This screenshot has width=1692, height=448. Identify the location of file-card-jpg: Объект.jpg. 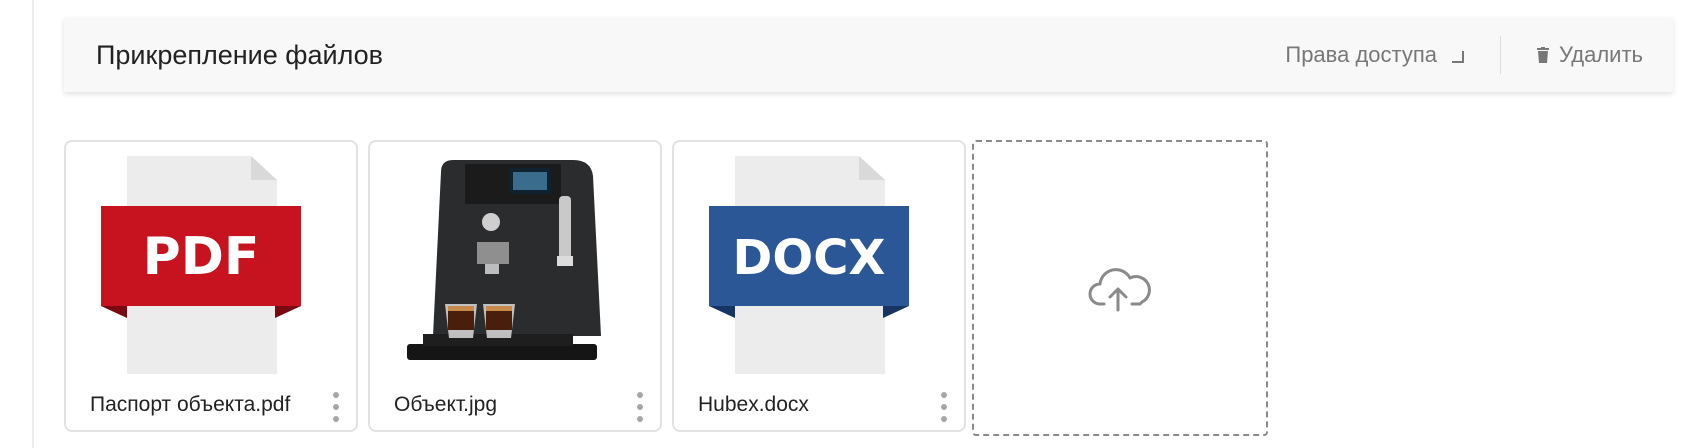
(515, 286).